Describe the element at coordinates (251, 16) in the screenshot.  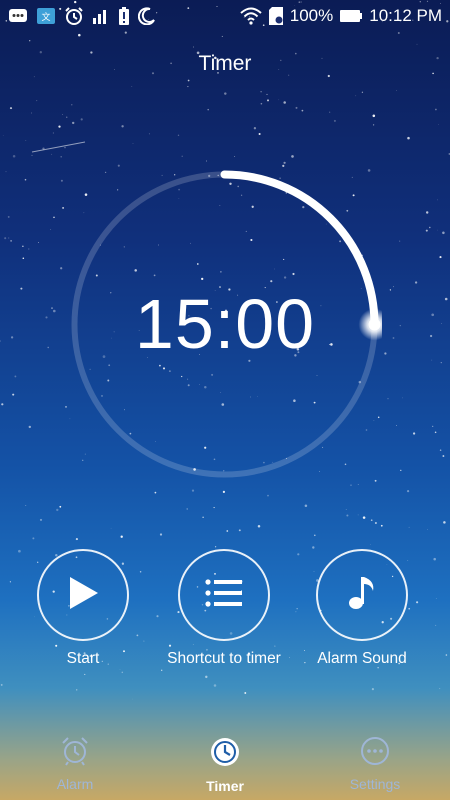
I see `wifi-icon` at that location.